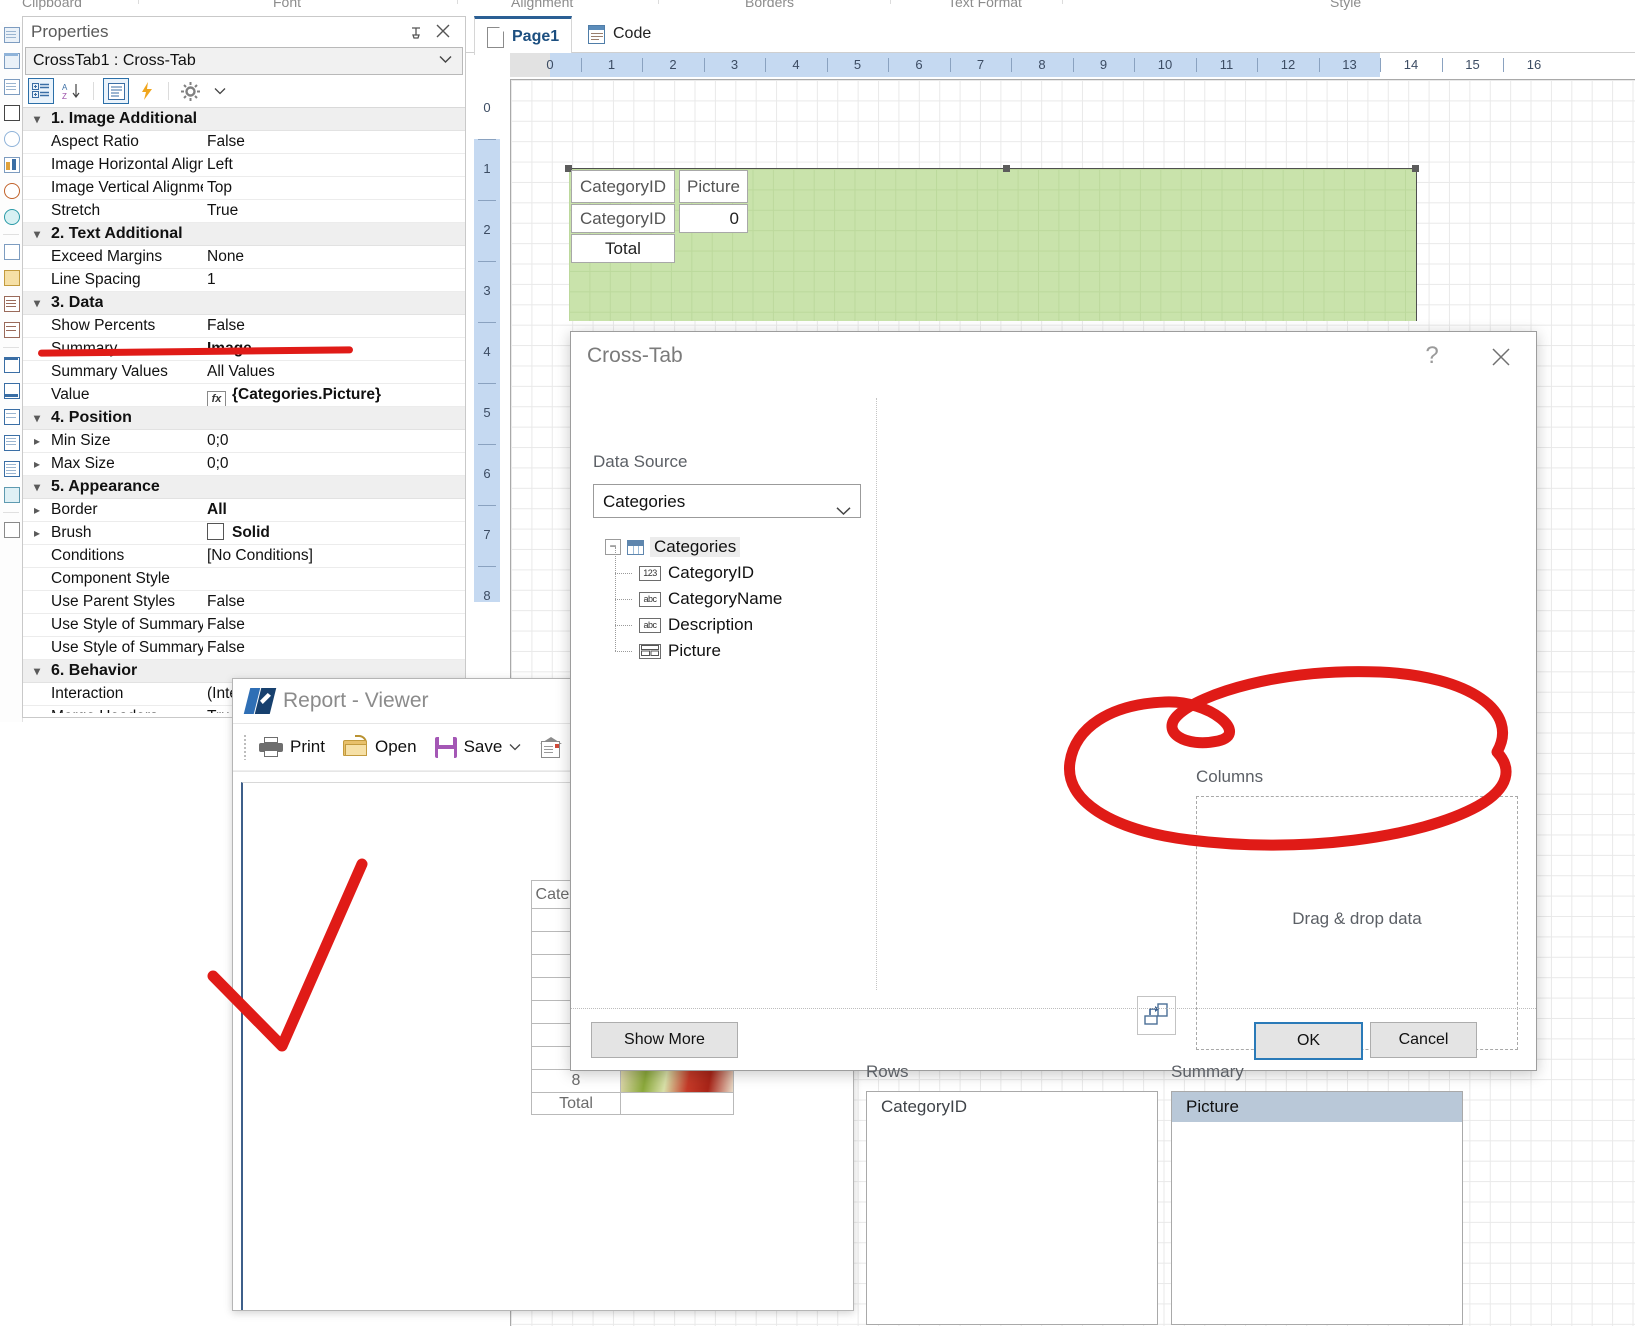 This screenshot has height=1326, width=1635. Describe the element at coordinates (244, 234) in the screenshot. I see `property-category: ▾ 2. Text Additional` at that location.